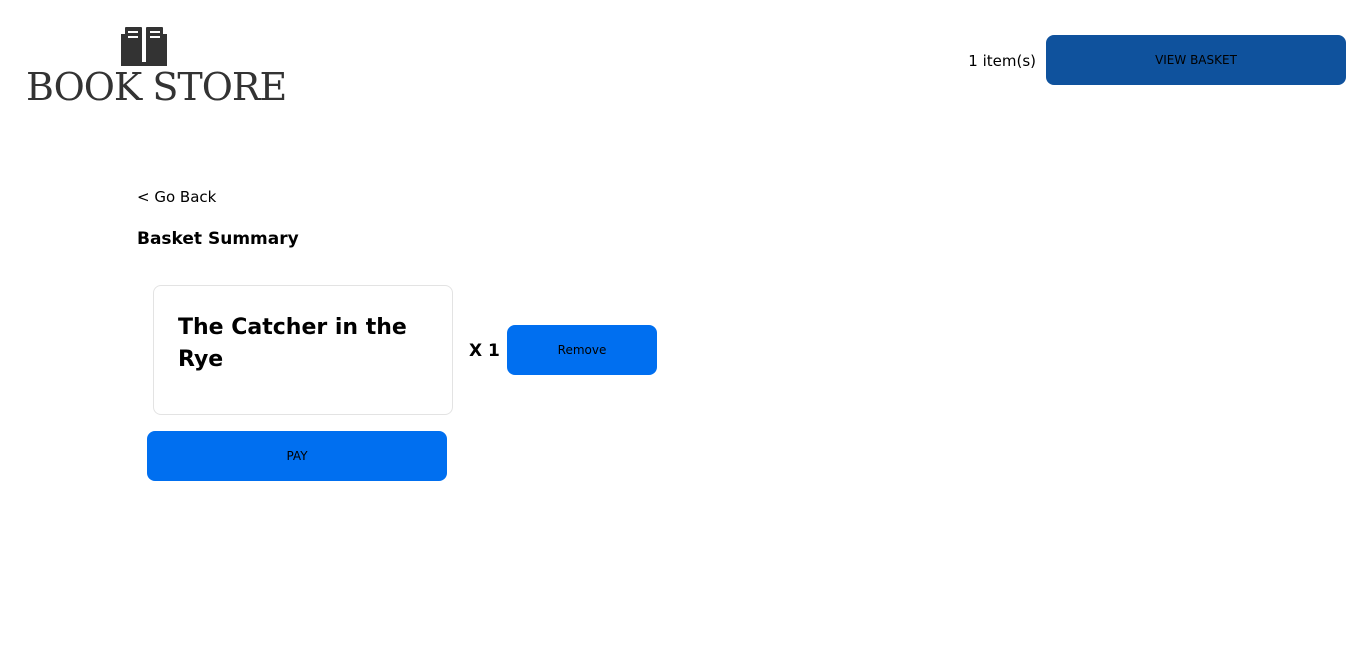 The height and width of the screenshot is (654, 1366). I want to click on book-quantity: X 1, so click(484, 351).